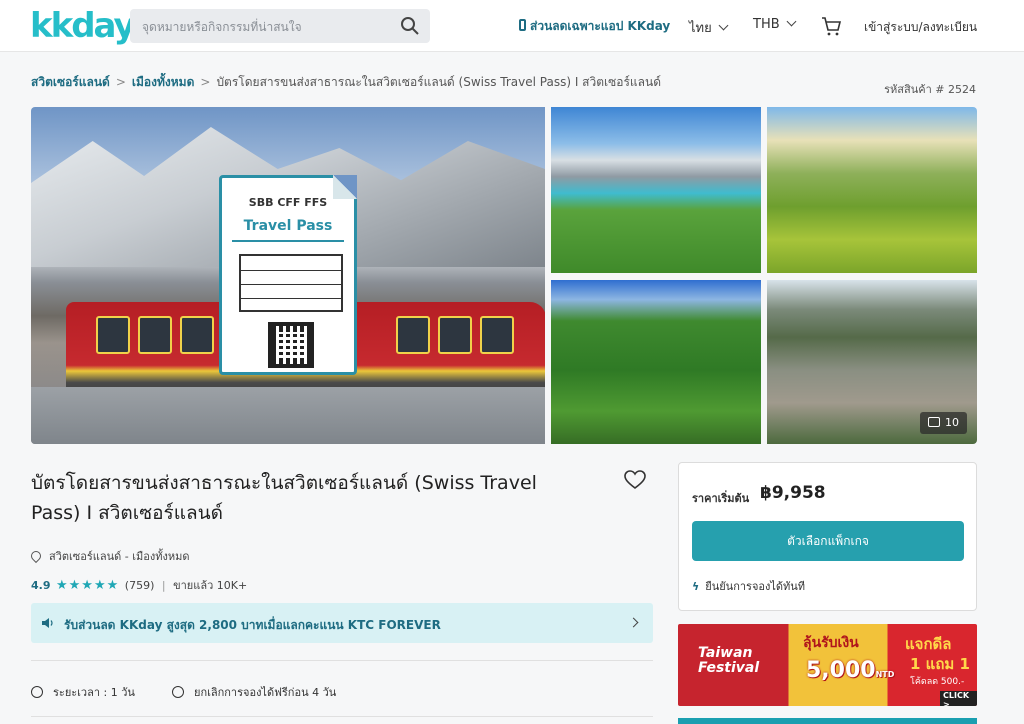  What do you see at coordinates (635, 480) in the screenshot?
I see `heart-icon` at bounding box center [635, 480].